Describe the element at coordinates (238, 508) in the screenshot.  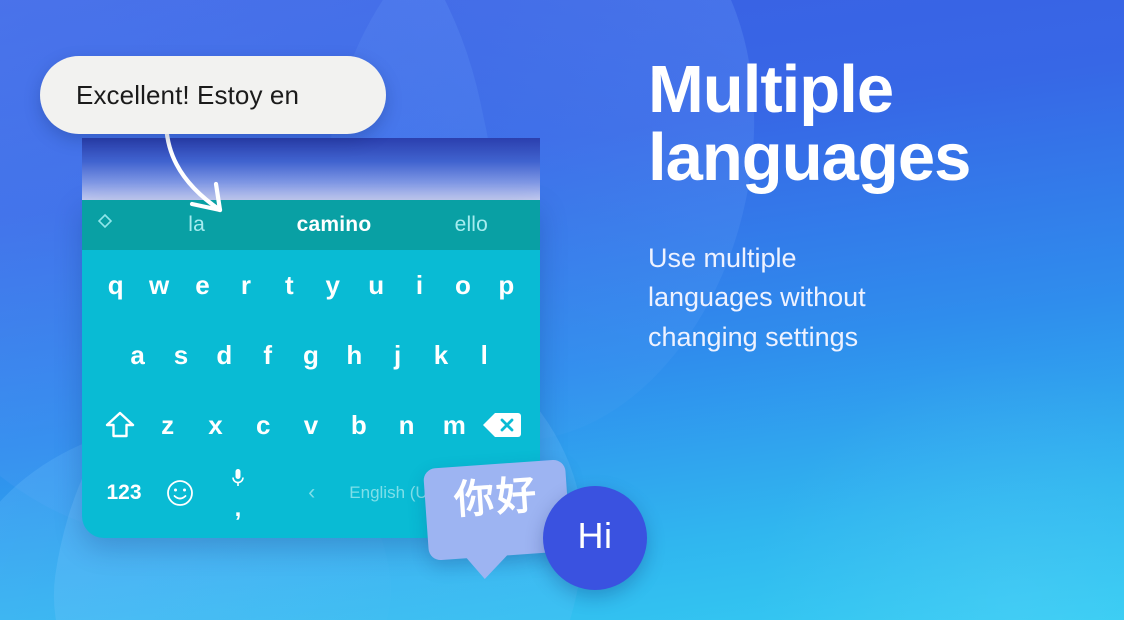
I see `comma-key-label: ,` at that location.